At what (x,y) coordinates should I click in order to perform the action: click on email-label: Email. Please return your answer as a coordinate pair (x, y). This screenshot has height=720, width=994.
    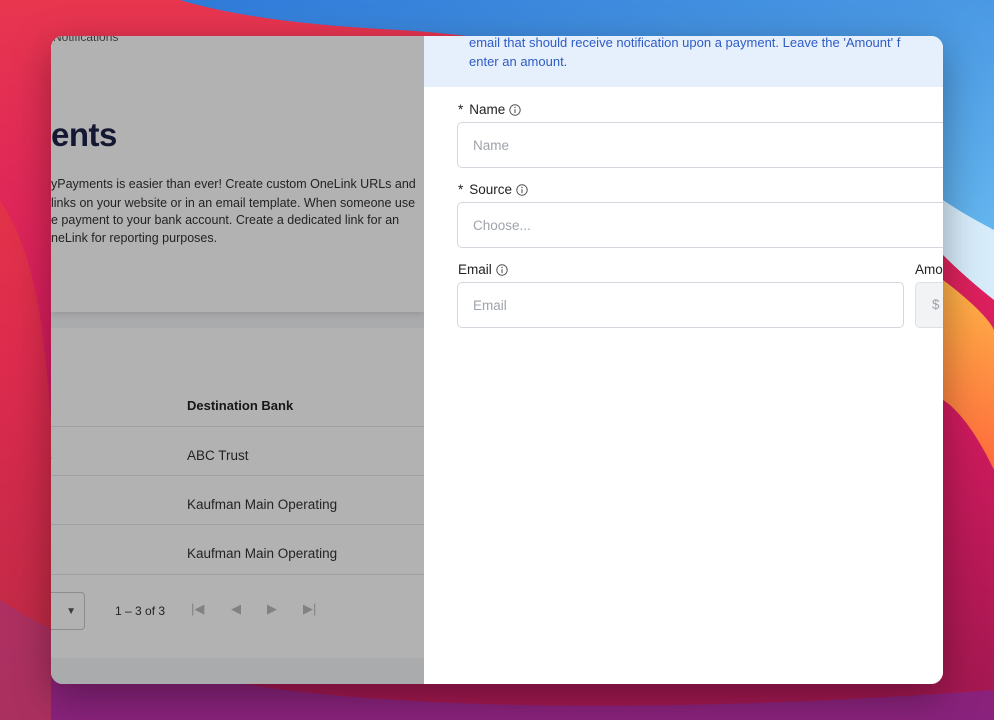
    Looking at the image, I should click on (483, 269).